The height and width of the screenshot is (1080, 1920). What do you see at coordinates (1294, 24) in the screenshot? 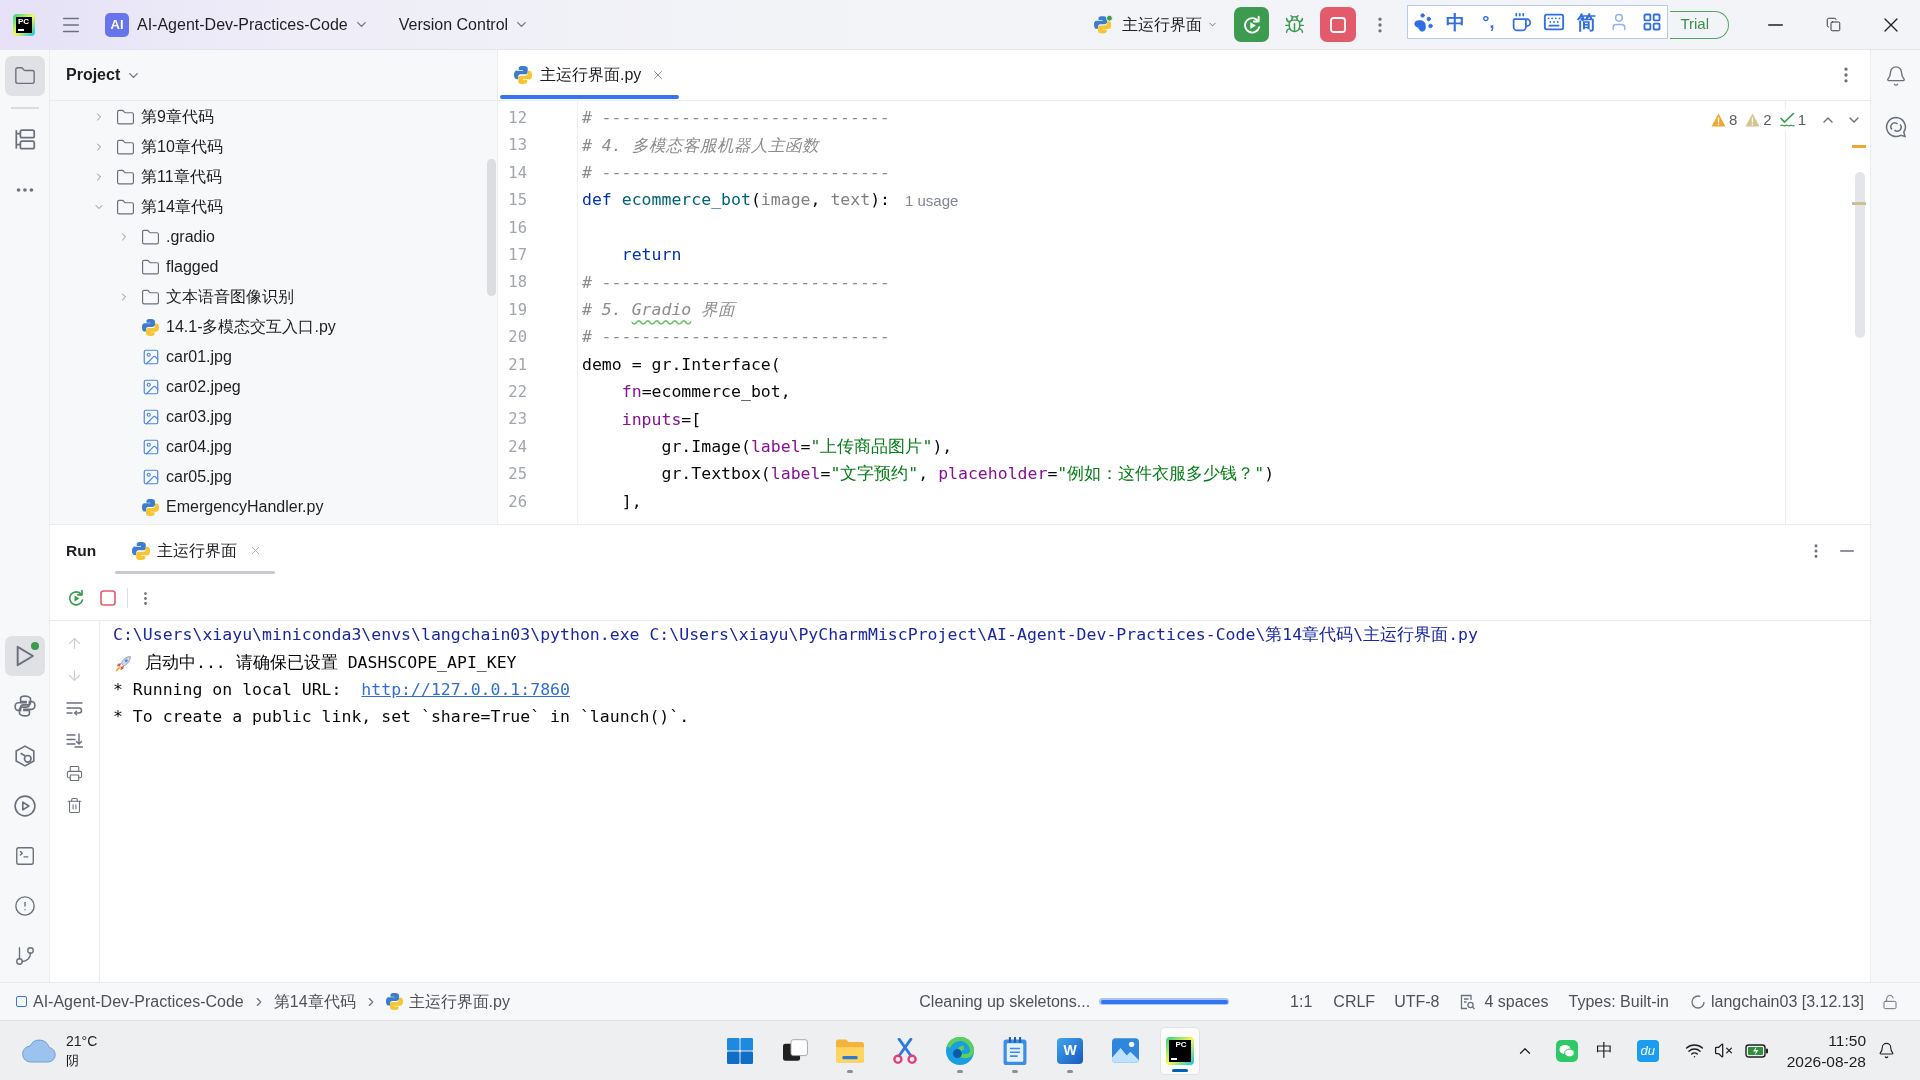
I see `debug-bug-icon` at bounding box center [1294, 24].